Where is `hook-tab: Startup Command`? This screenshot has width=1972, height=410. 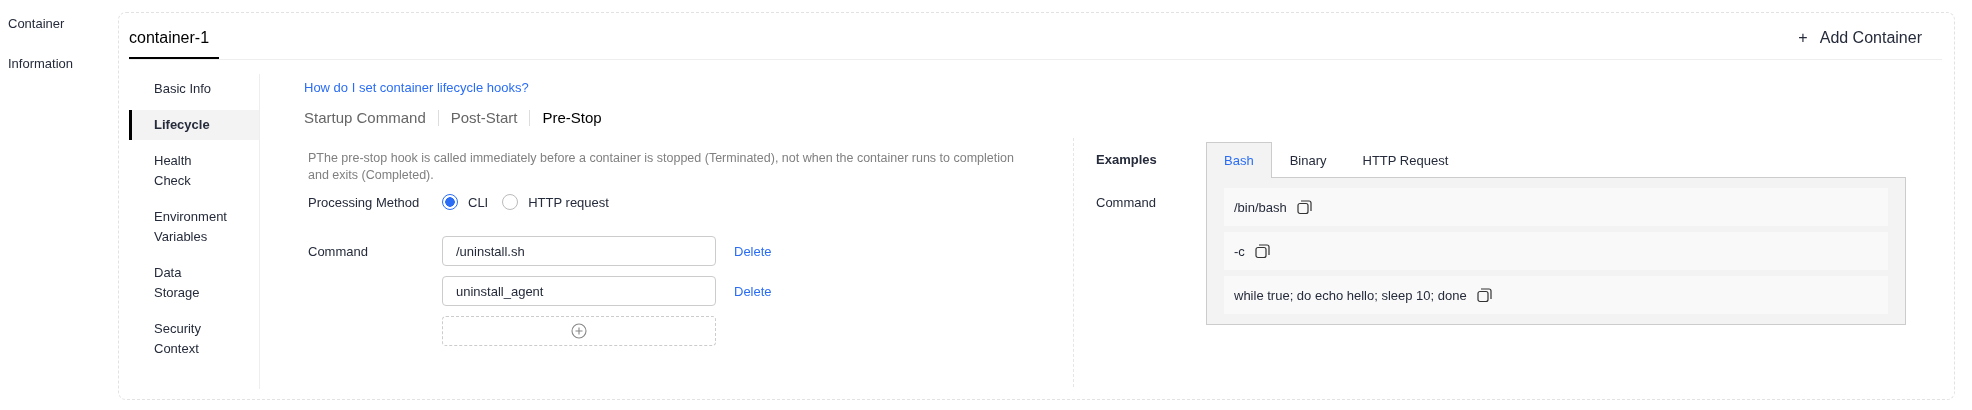 hook-tab: Startup Command is located at coordinates (365, 117).